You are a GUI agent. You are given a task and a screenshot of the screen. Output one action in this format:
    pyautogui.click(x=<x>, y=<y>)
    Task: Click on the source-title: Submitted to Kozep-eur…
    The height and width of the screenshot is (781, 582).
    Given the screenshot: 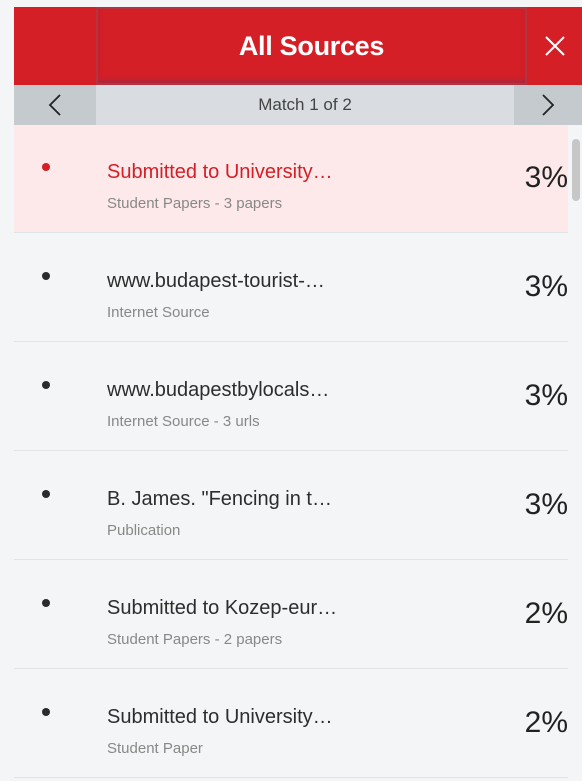 What is the action you would take?
    pyautogui.click(x=222, y=608)
    